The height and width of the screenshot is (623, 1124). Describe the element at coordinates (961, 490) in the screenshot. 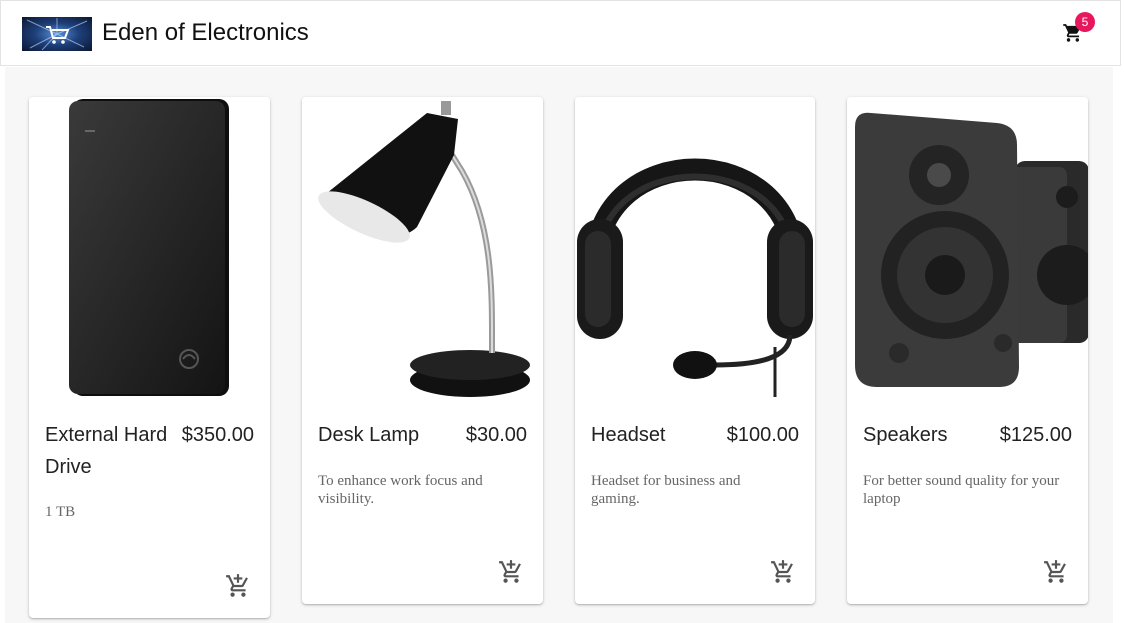

I see `product-description: For better sound quality for your laptop` at that location.